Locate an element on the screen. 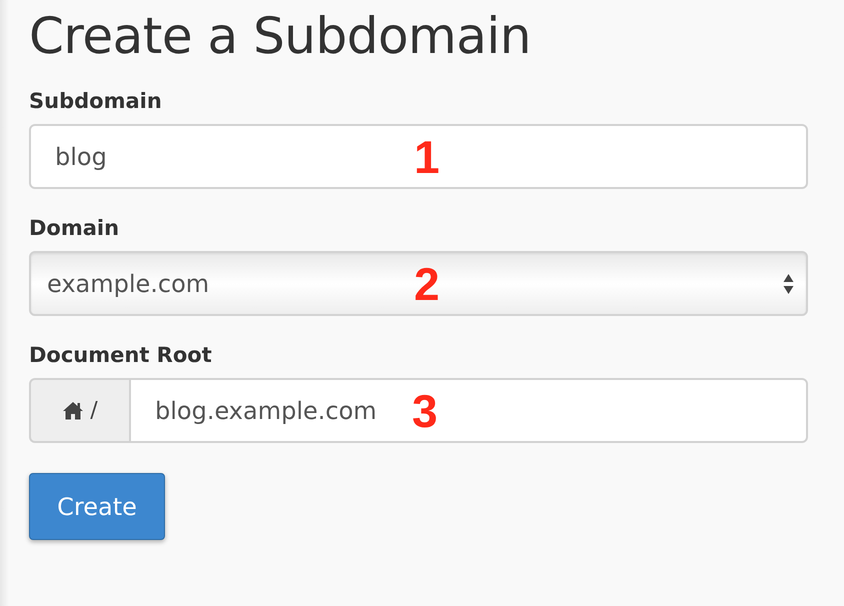  domain-select: example.com 2 is located at coordinates (418, 283).